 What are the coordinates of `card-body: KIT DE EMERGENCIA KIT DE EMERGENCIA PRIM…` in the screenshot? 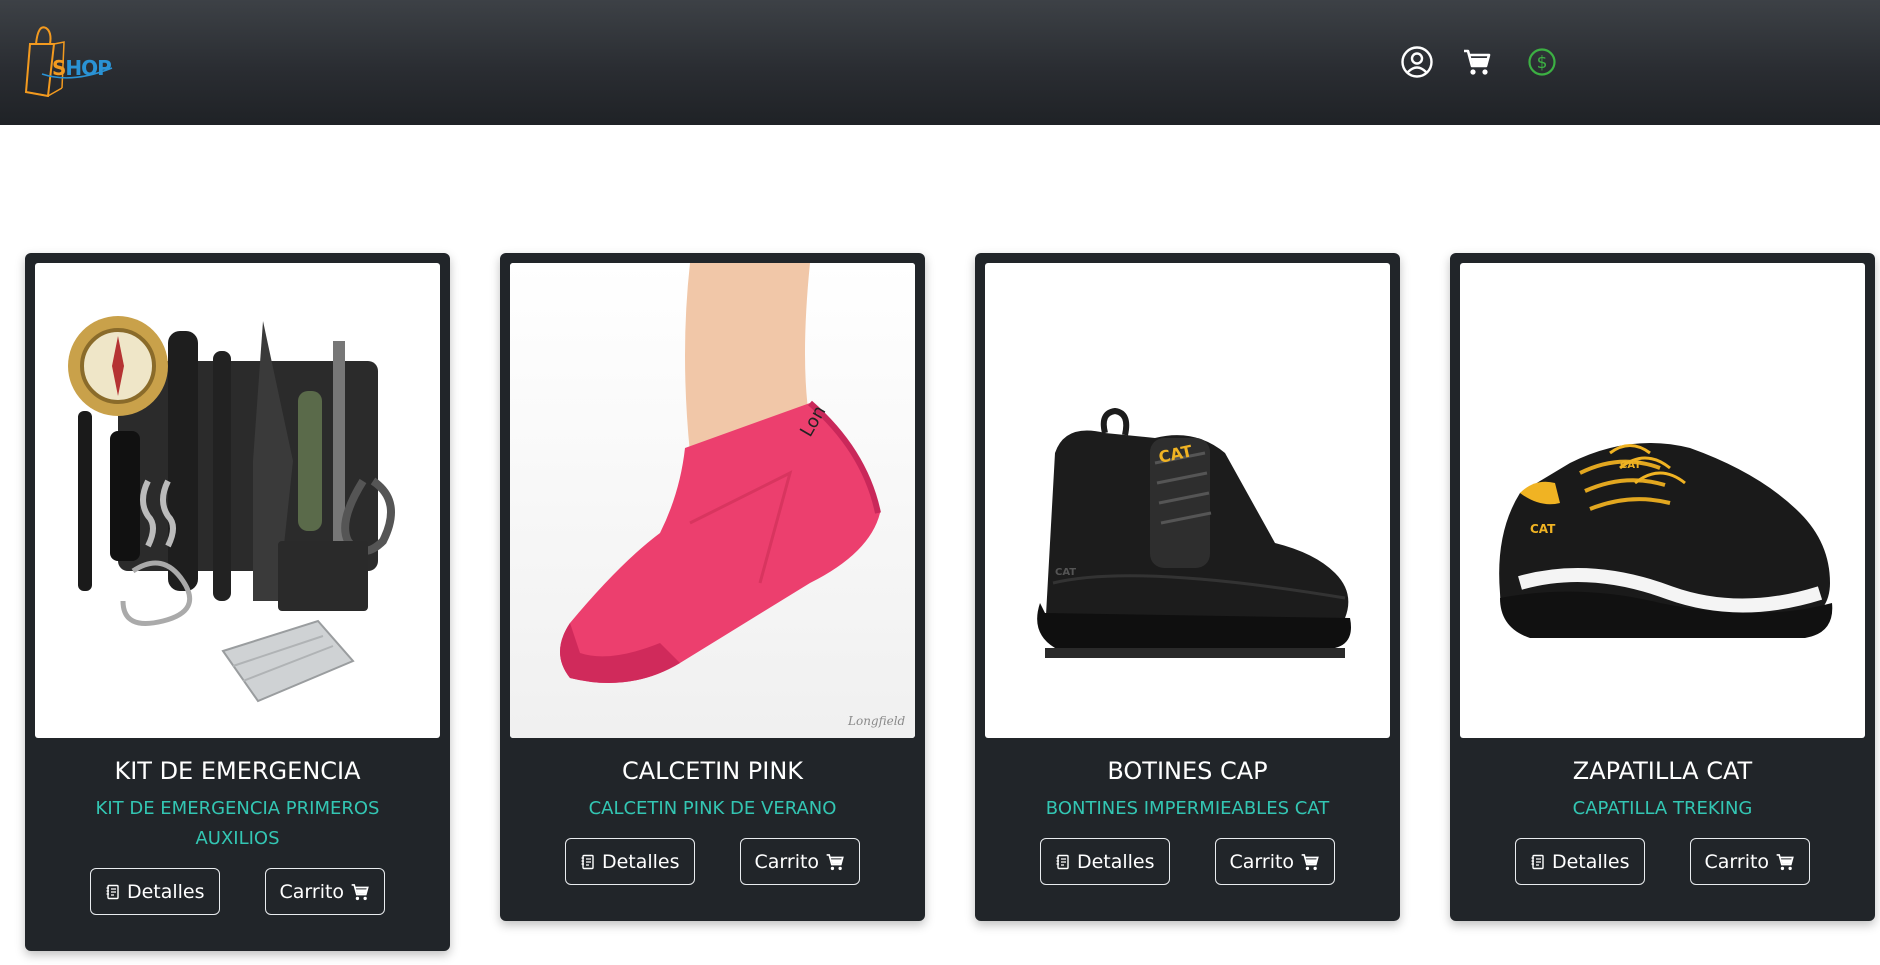 It's located at (237, 839).